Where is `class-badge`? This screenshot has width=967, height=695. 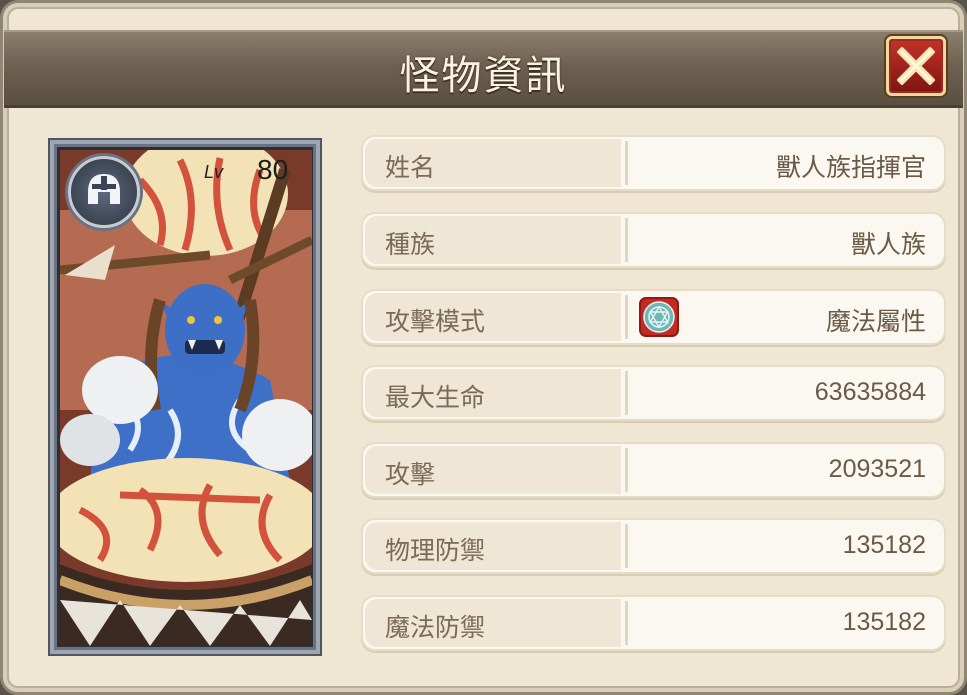
class-badge is located at coordinates (104, 192).